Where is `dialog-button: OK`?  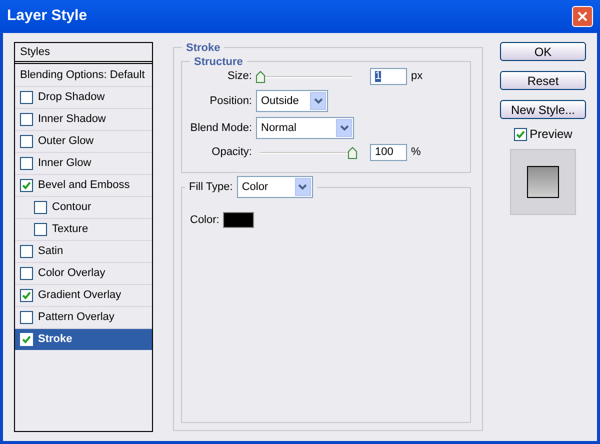 dialog-button: OK is located at coordinates (543, 51).